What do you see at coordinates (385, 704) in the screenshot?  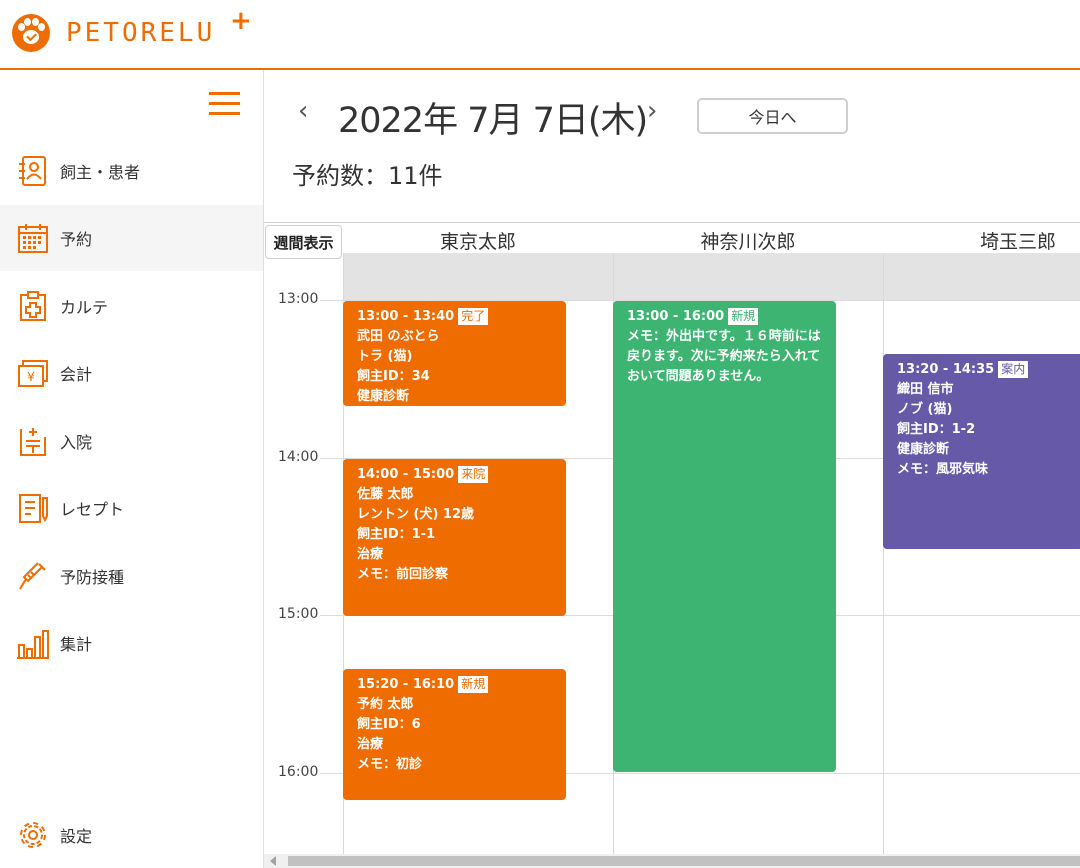 I see `event-owner: 予約 太郎` at bounding box center [385, 704].